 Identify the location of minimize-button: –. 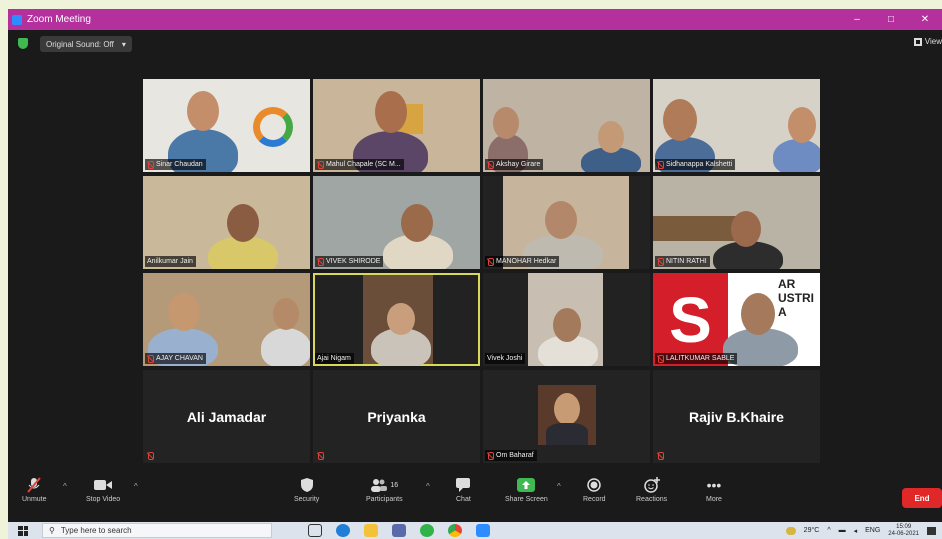
(857, 19).